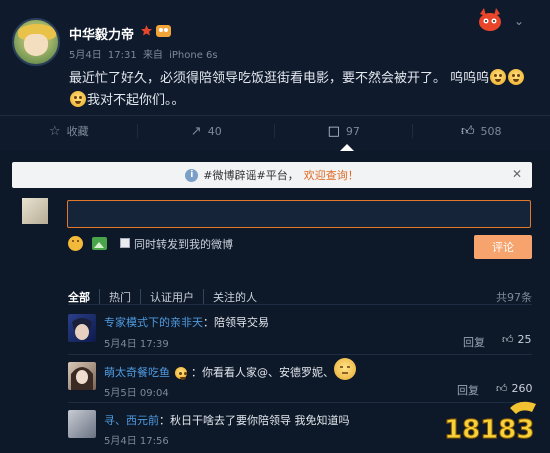 Image resolution: width=550 pixels, height=453 pixels. What do you see at coordinates (77, 131) in the screenshot?
I see `favorite-label: 收藏` at bounding box center [77, 131].